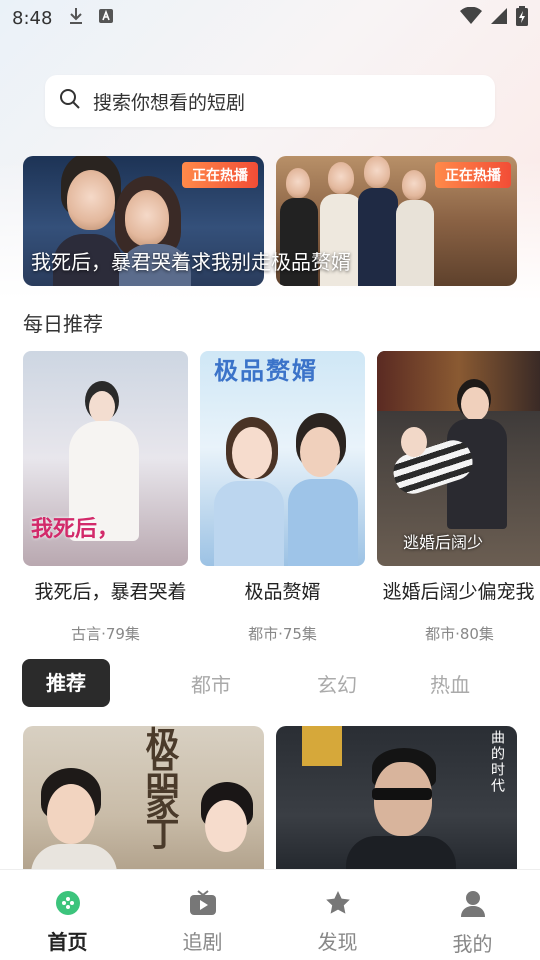  What do you see at coordinates (270, 101) in the screenshot?
I see `search-bar: 搜索你想看的短剧` at bounding box center [270, 101].